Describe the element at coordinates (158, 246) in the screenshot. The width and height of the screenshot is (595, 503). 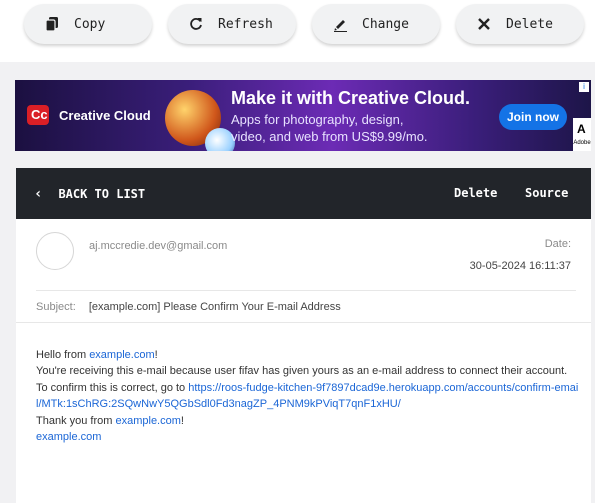
I see `sender-address: aj.mccredie.dev@gmail.com` at that location.